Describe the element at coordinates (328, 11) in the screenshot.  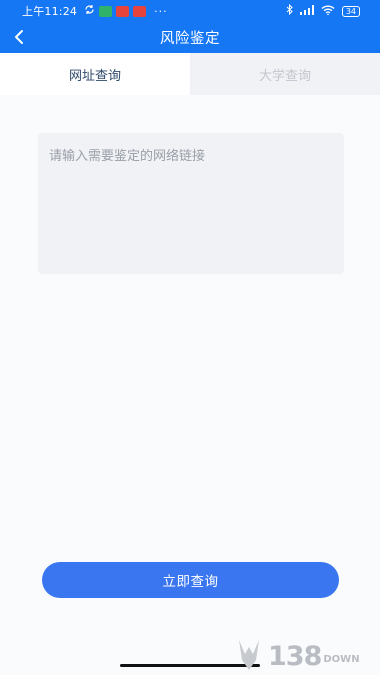
I see `wifi-icon` at that location.